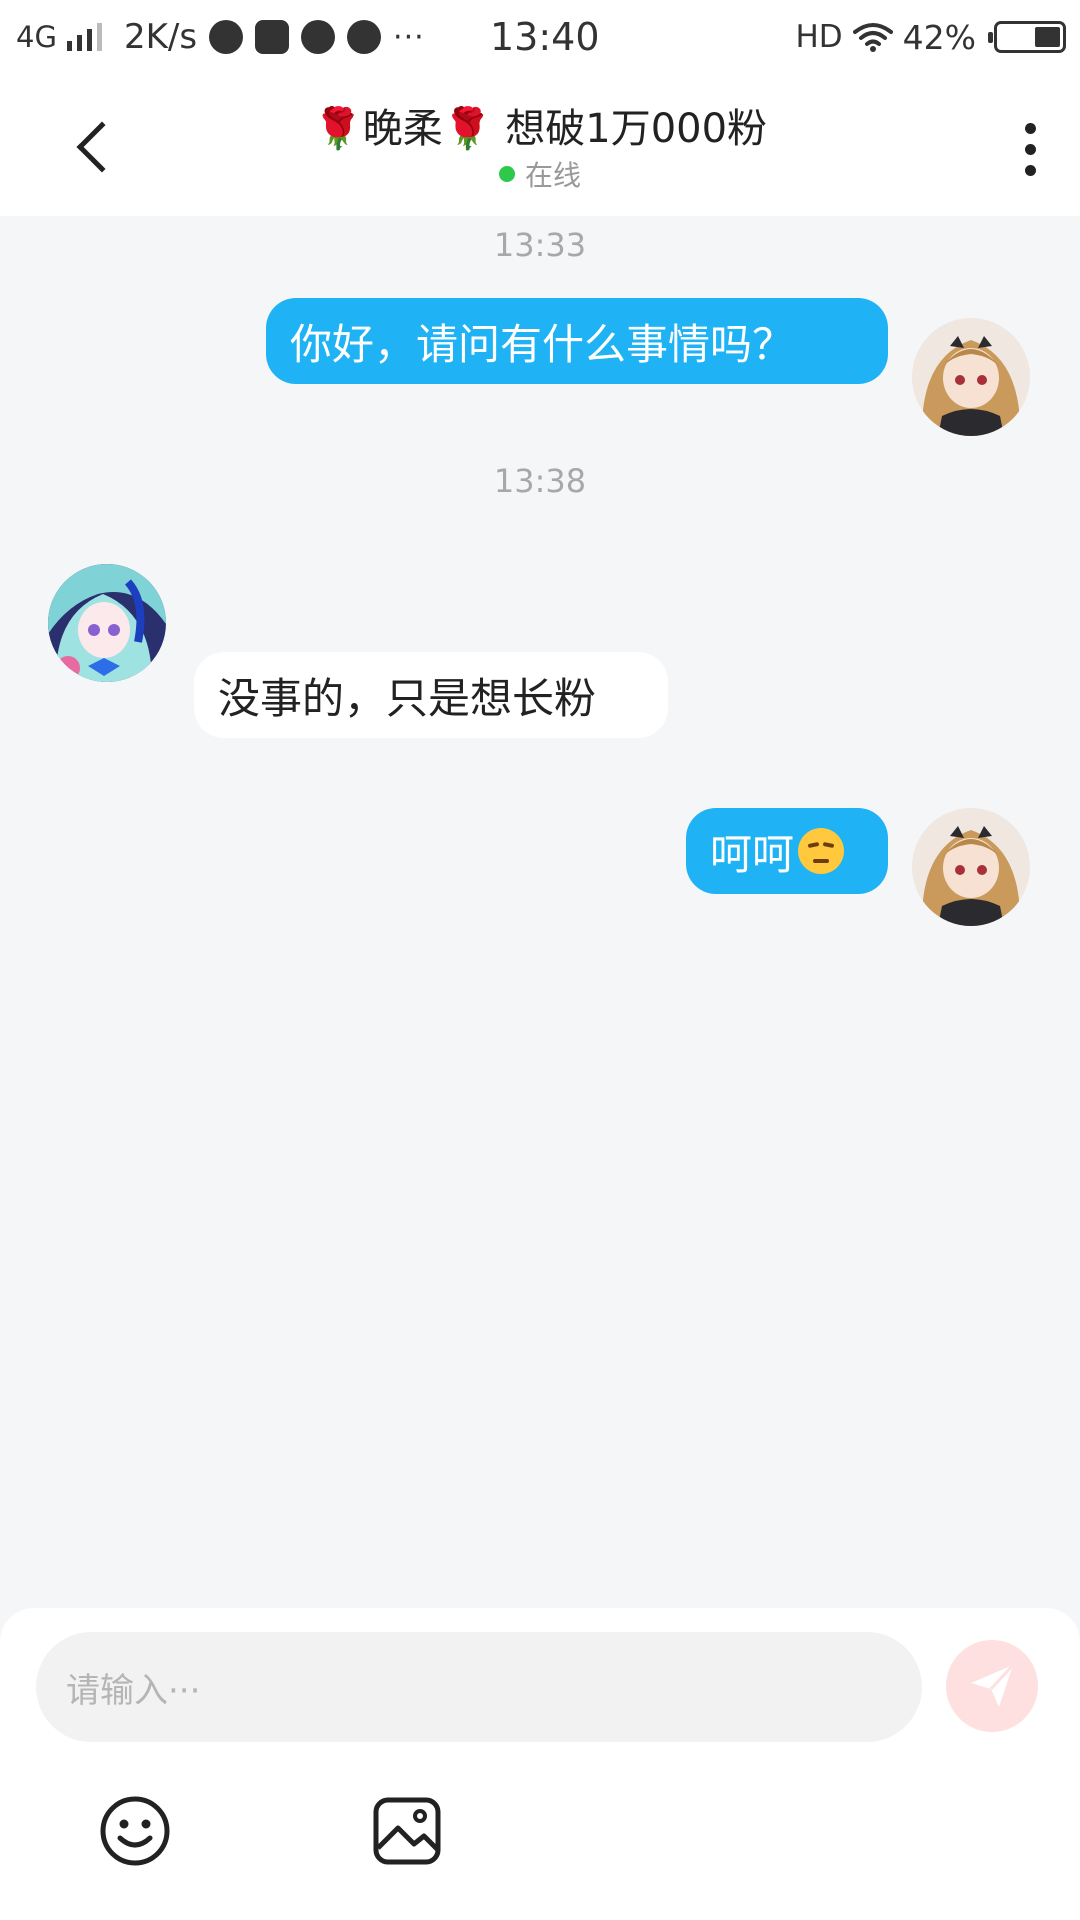 The width and height of the screenshot is (1080, 1920). What do you see at coordinates (872, 37) in the screenshot?
I see `wifi-icon` at bounding box center [872, 37].